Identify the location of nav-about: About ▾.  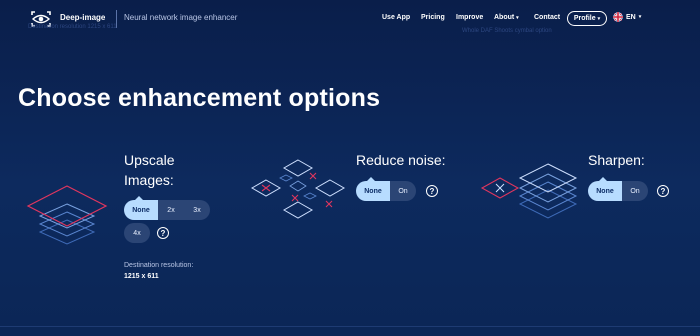
(506, 17).